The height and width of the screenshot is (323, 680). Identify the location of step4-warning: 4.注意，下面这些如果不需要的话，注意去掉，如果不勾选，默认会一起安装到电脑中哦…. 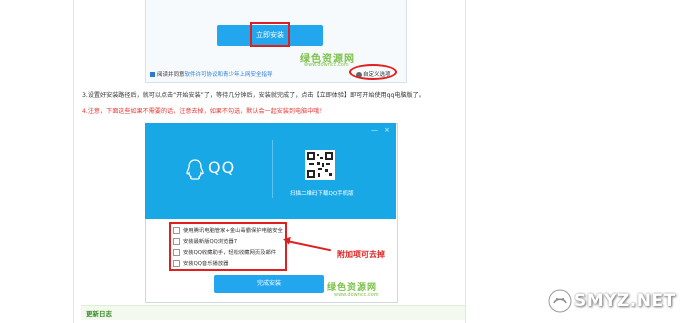
(204, 111).